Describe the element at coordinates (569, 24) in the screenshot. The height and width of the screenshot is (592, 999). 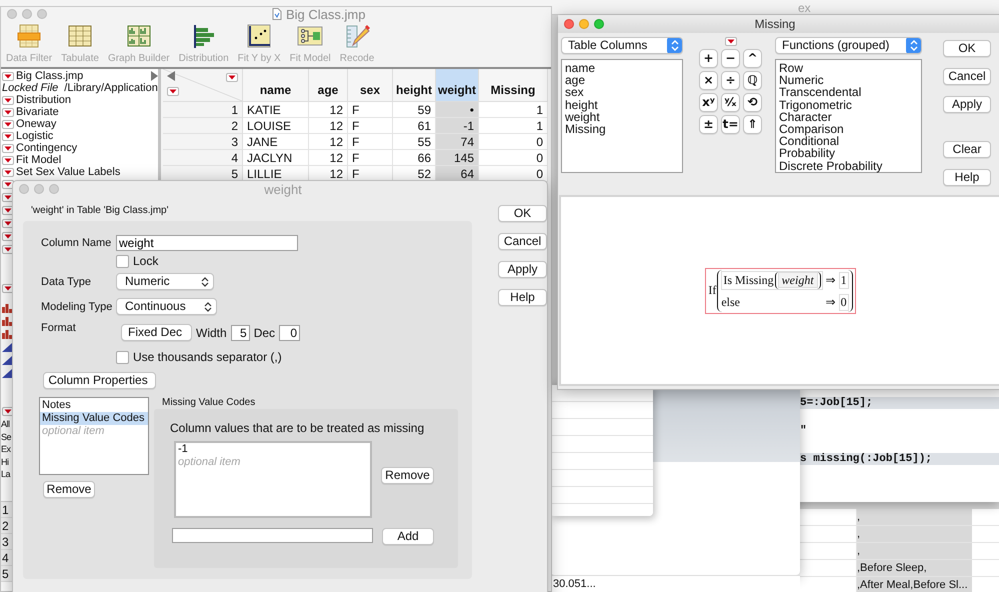
I see `close-button` at that location.